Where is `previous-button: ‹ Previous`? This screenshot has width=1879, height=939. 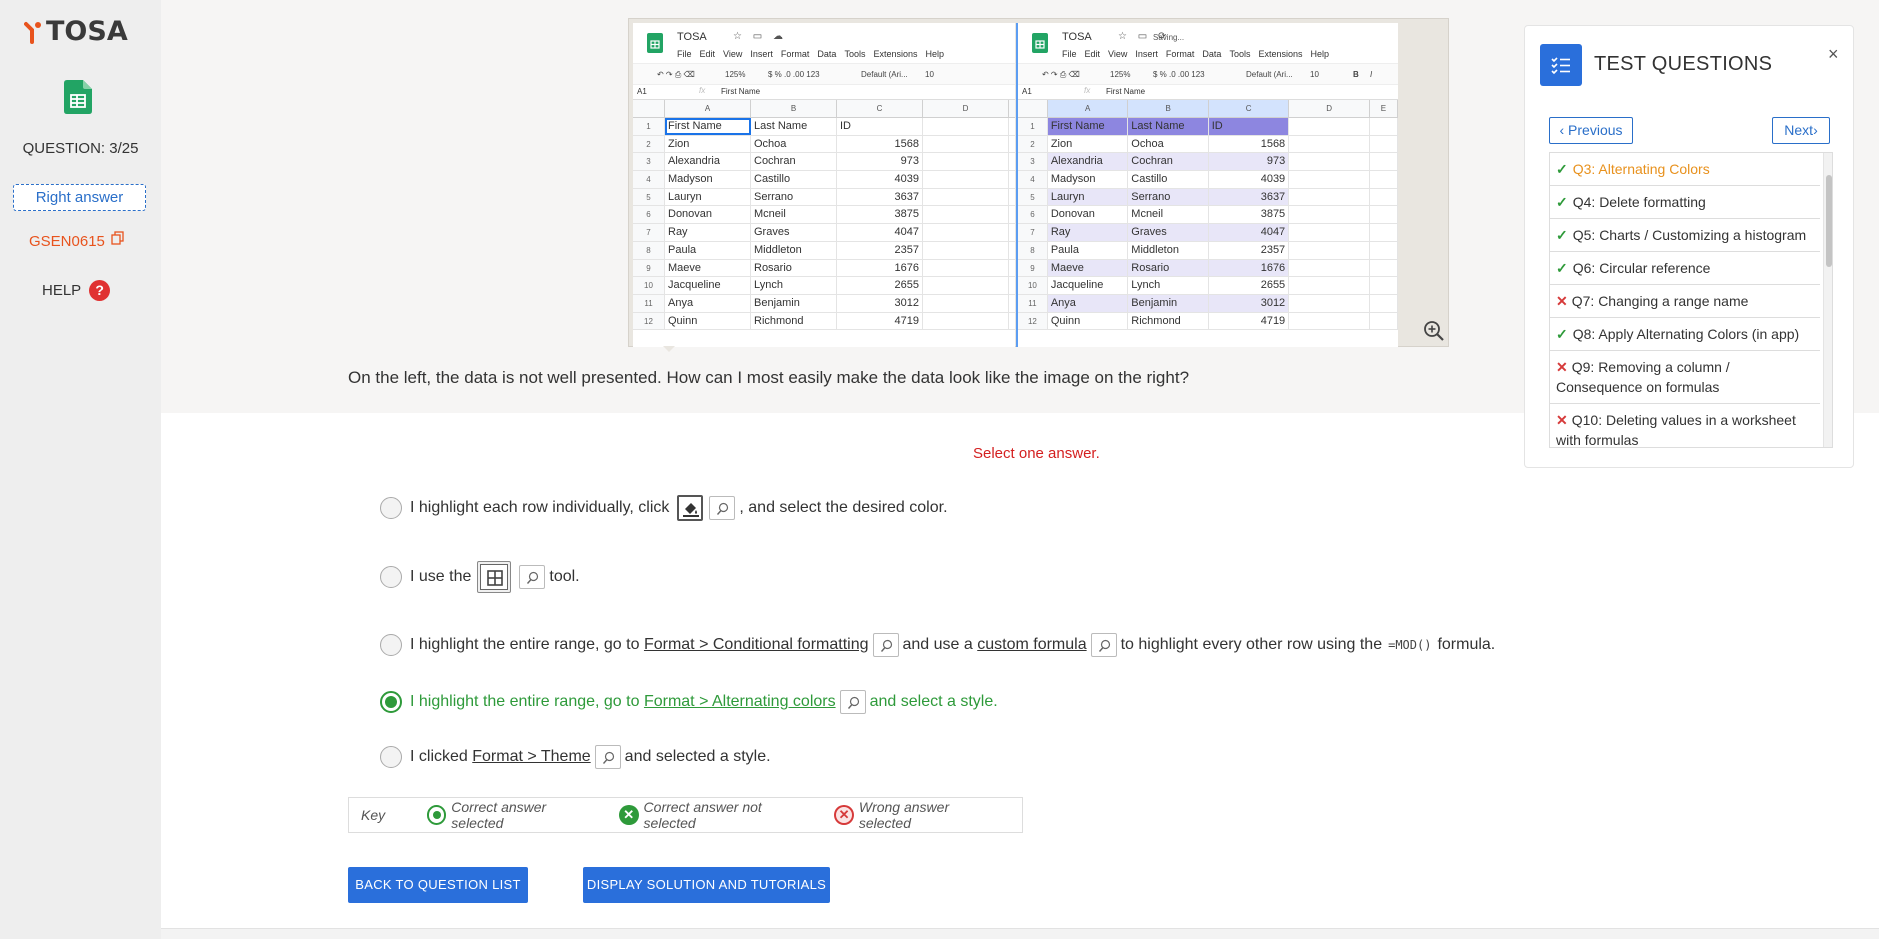 previous-button: ‹ Previous is located at coordinates (1591, 130).